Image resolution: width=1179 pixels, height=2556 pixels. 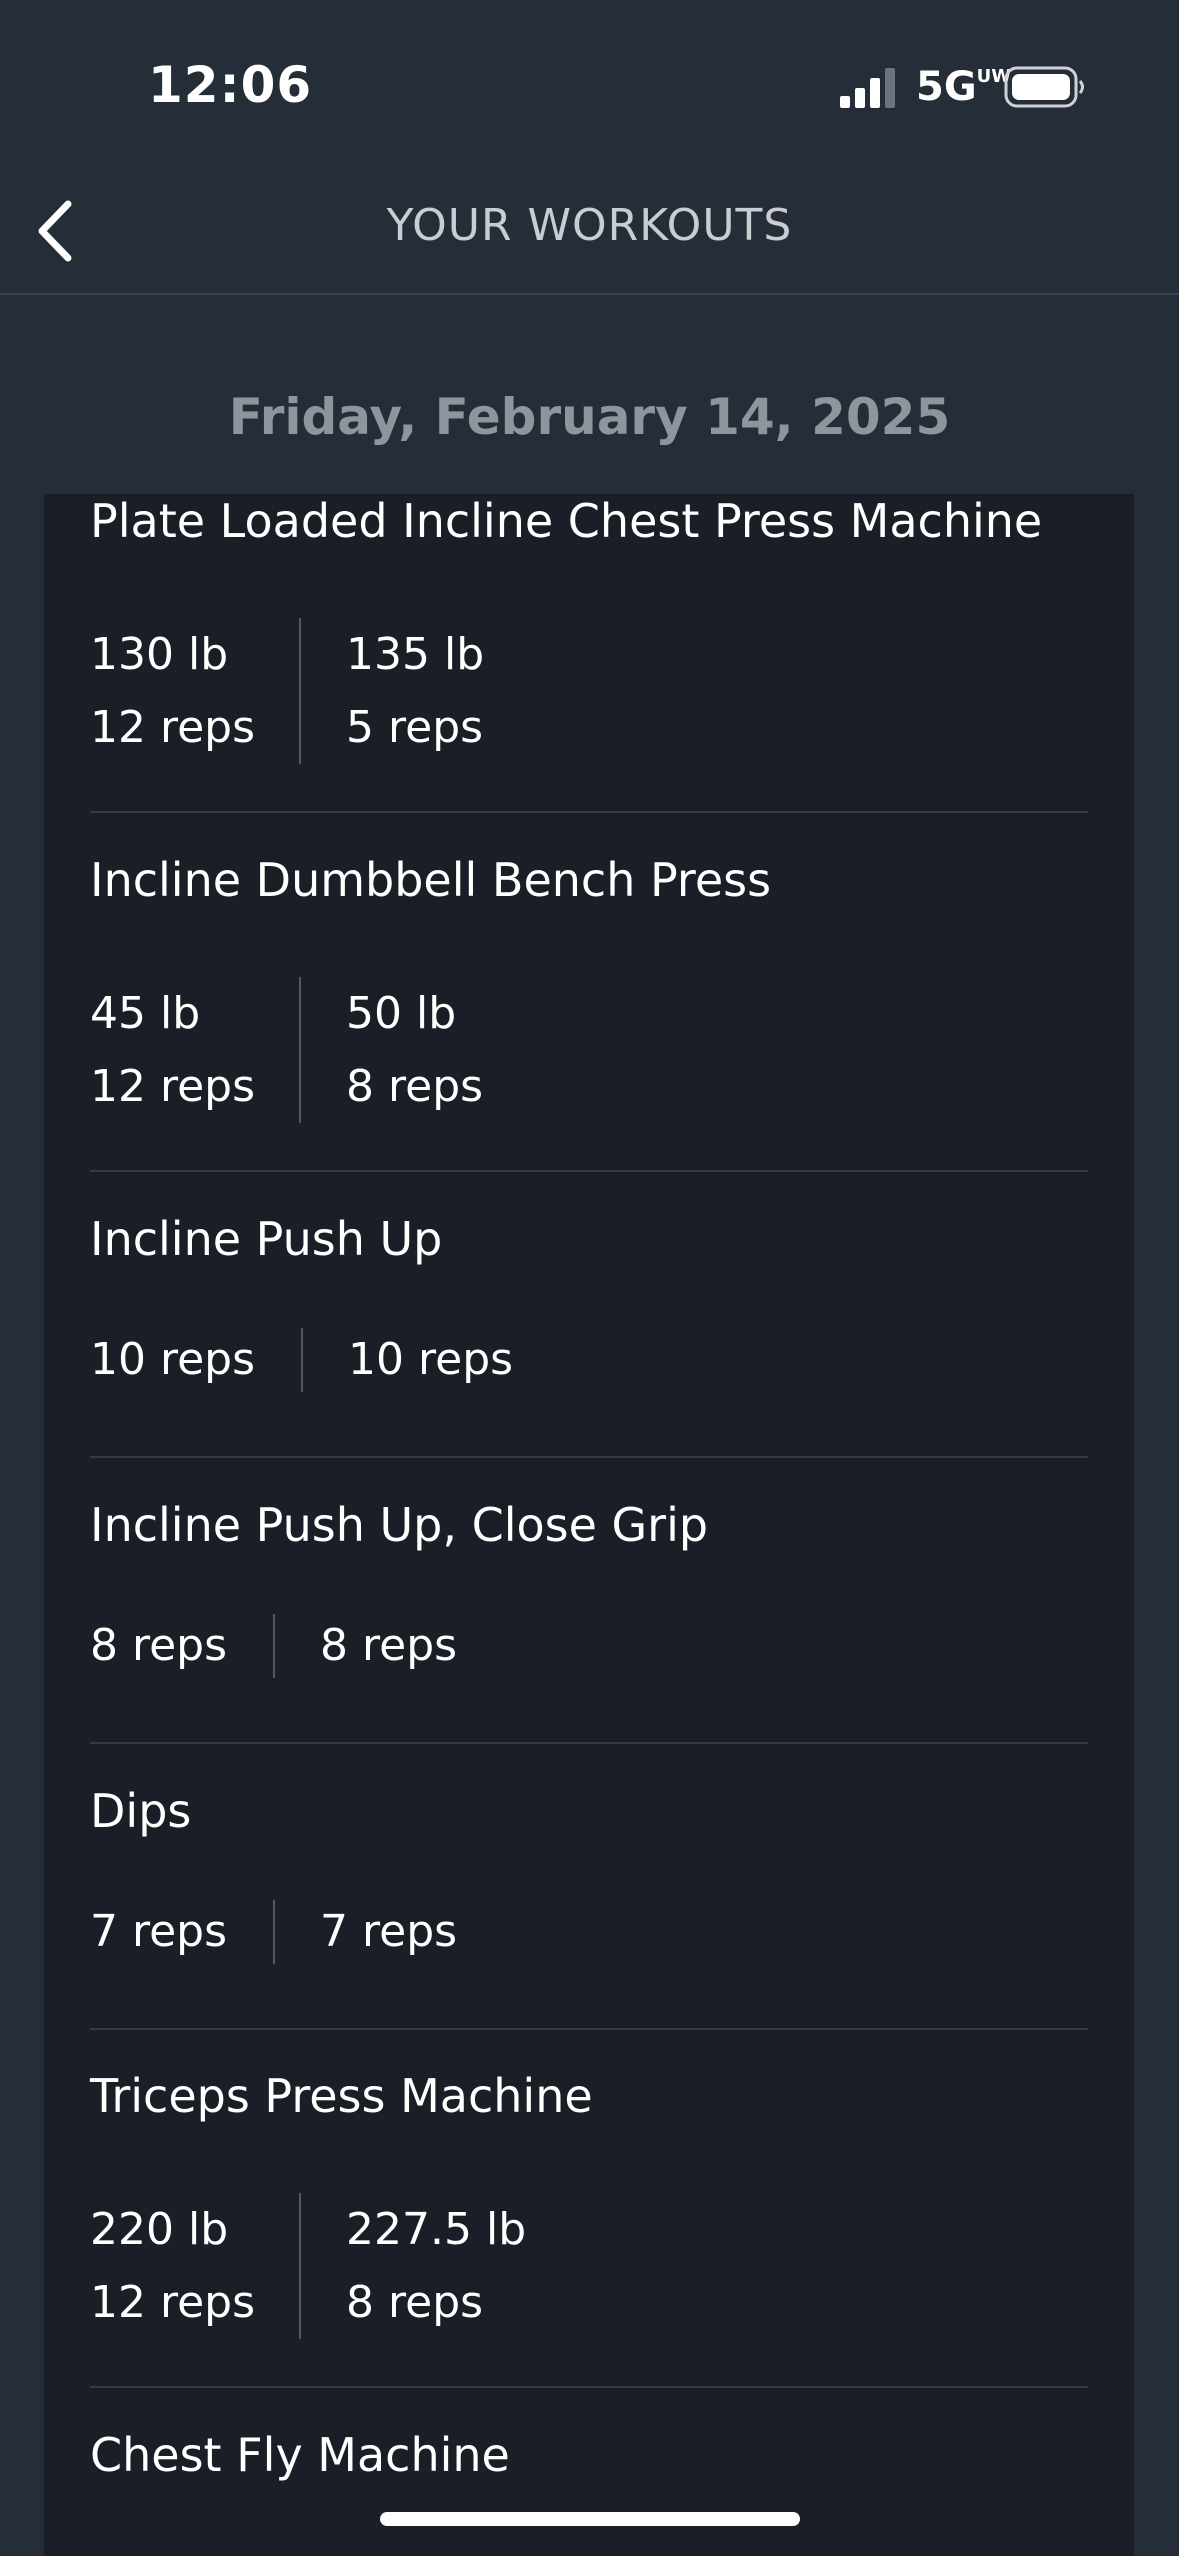 What do you see at coordinates (431, 880) in the screenshot?
I see `exercise-name: Incline Dumbbell Bench Press` at bounding box center [431, 880].